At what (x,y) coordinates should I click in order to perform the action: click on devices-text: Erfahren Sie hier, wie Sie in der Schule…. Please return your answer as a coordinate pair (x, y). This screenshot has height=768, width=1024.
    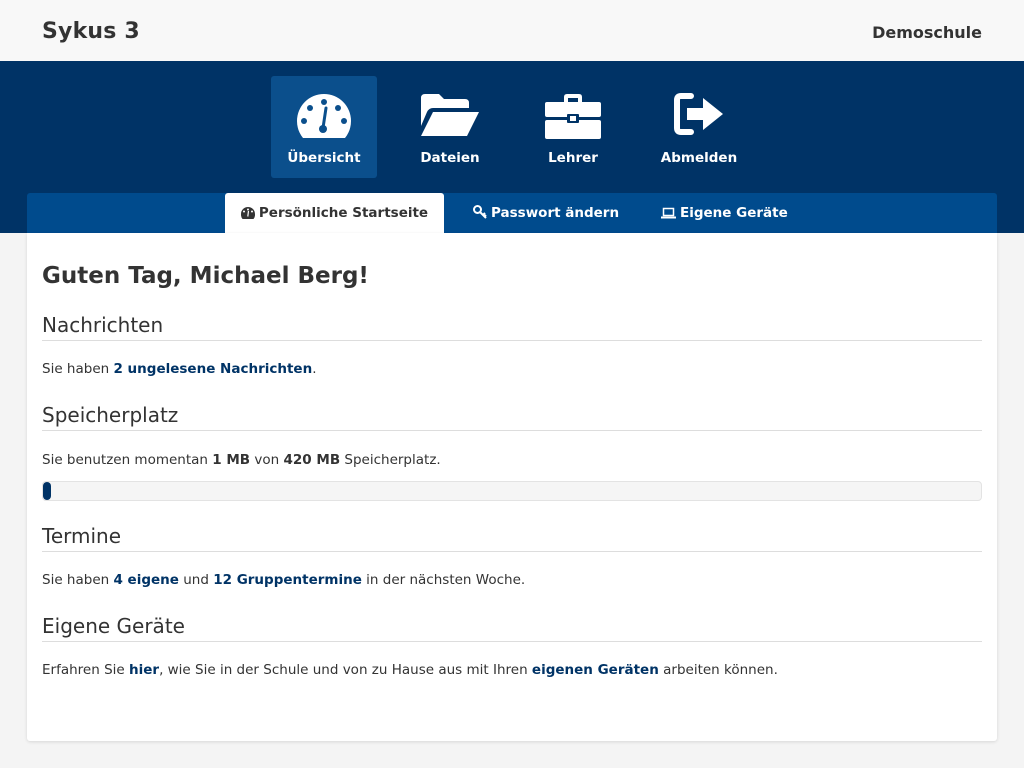
    Looking at the image, I should click on (410, 670).